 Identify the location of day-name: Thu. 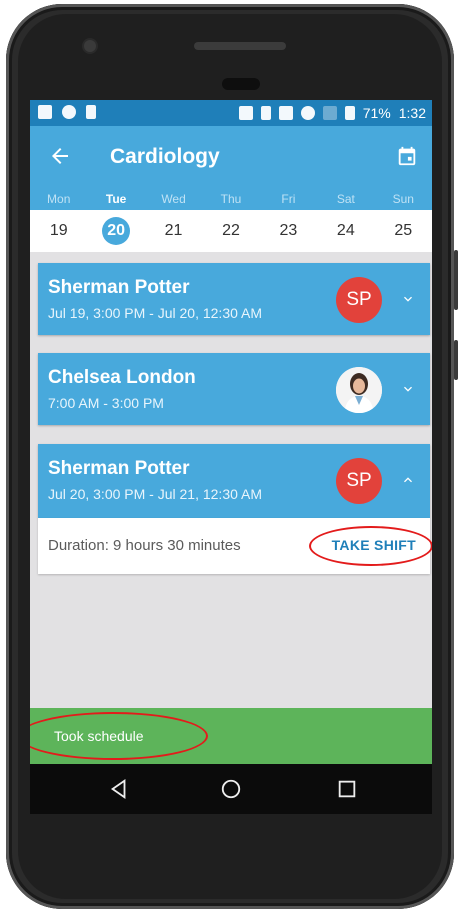
(231, 199).